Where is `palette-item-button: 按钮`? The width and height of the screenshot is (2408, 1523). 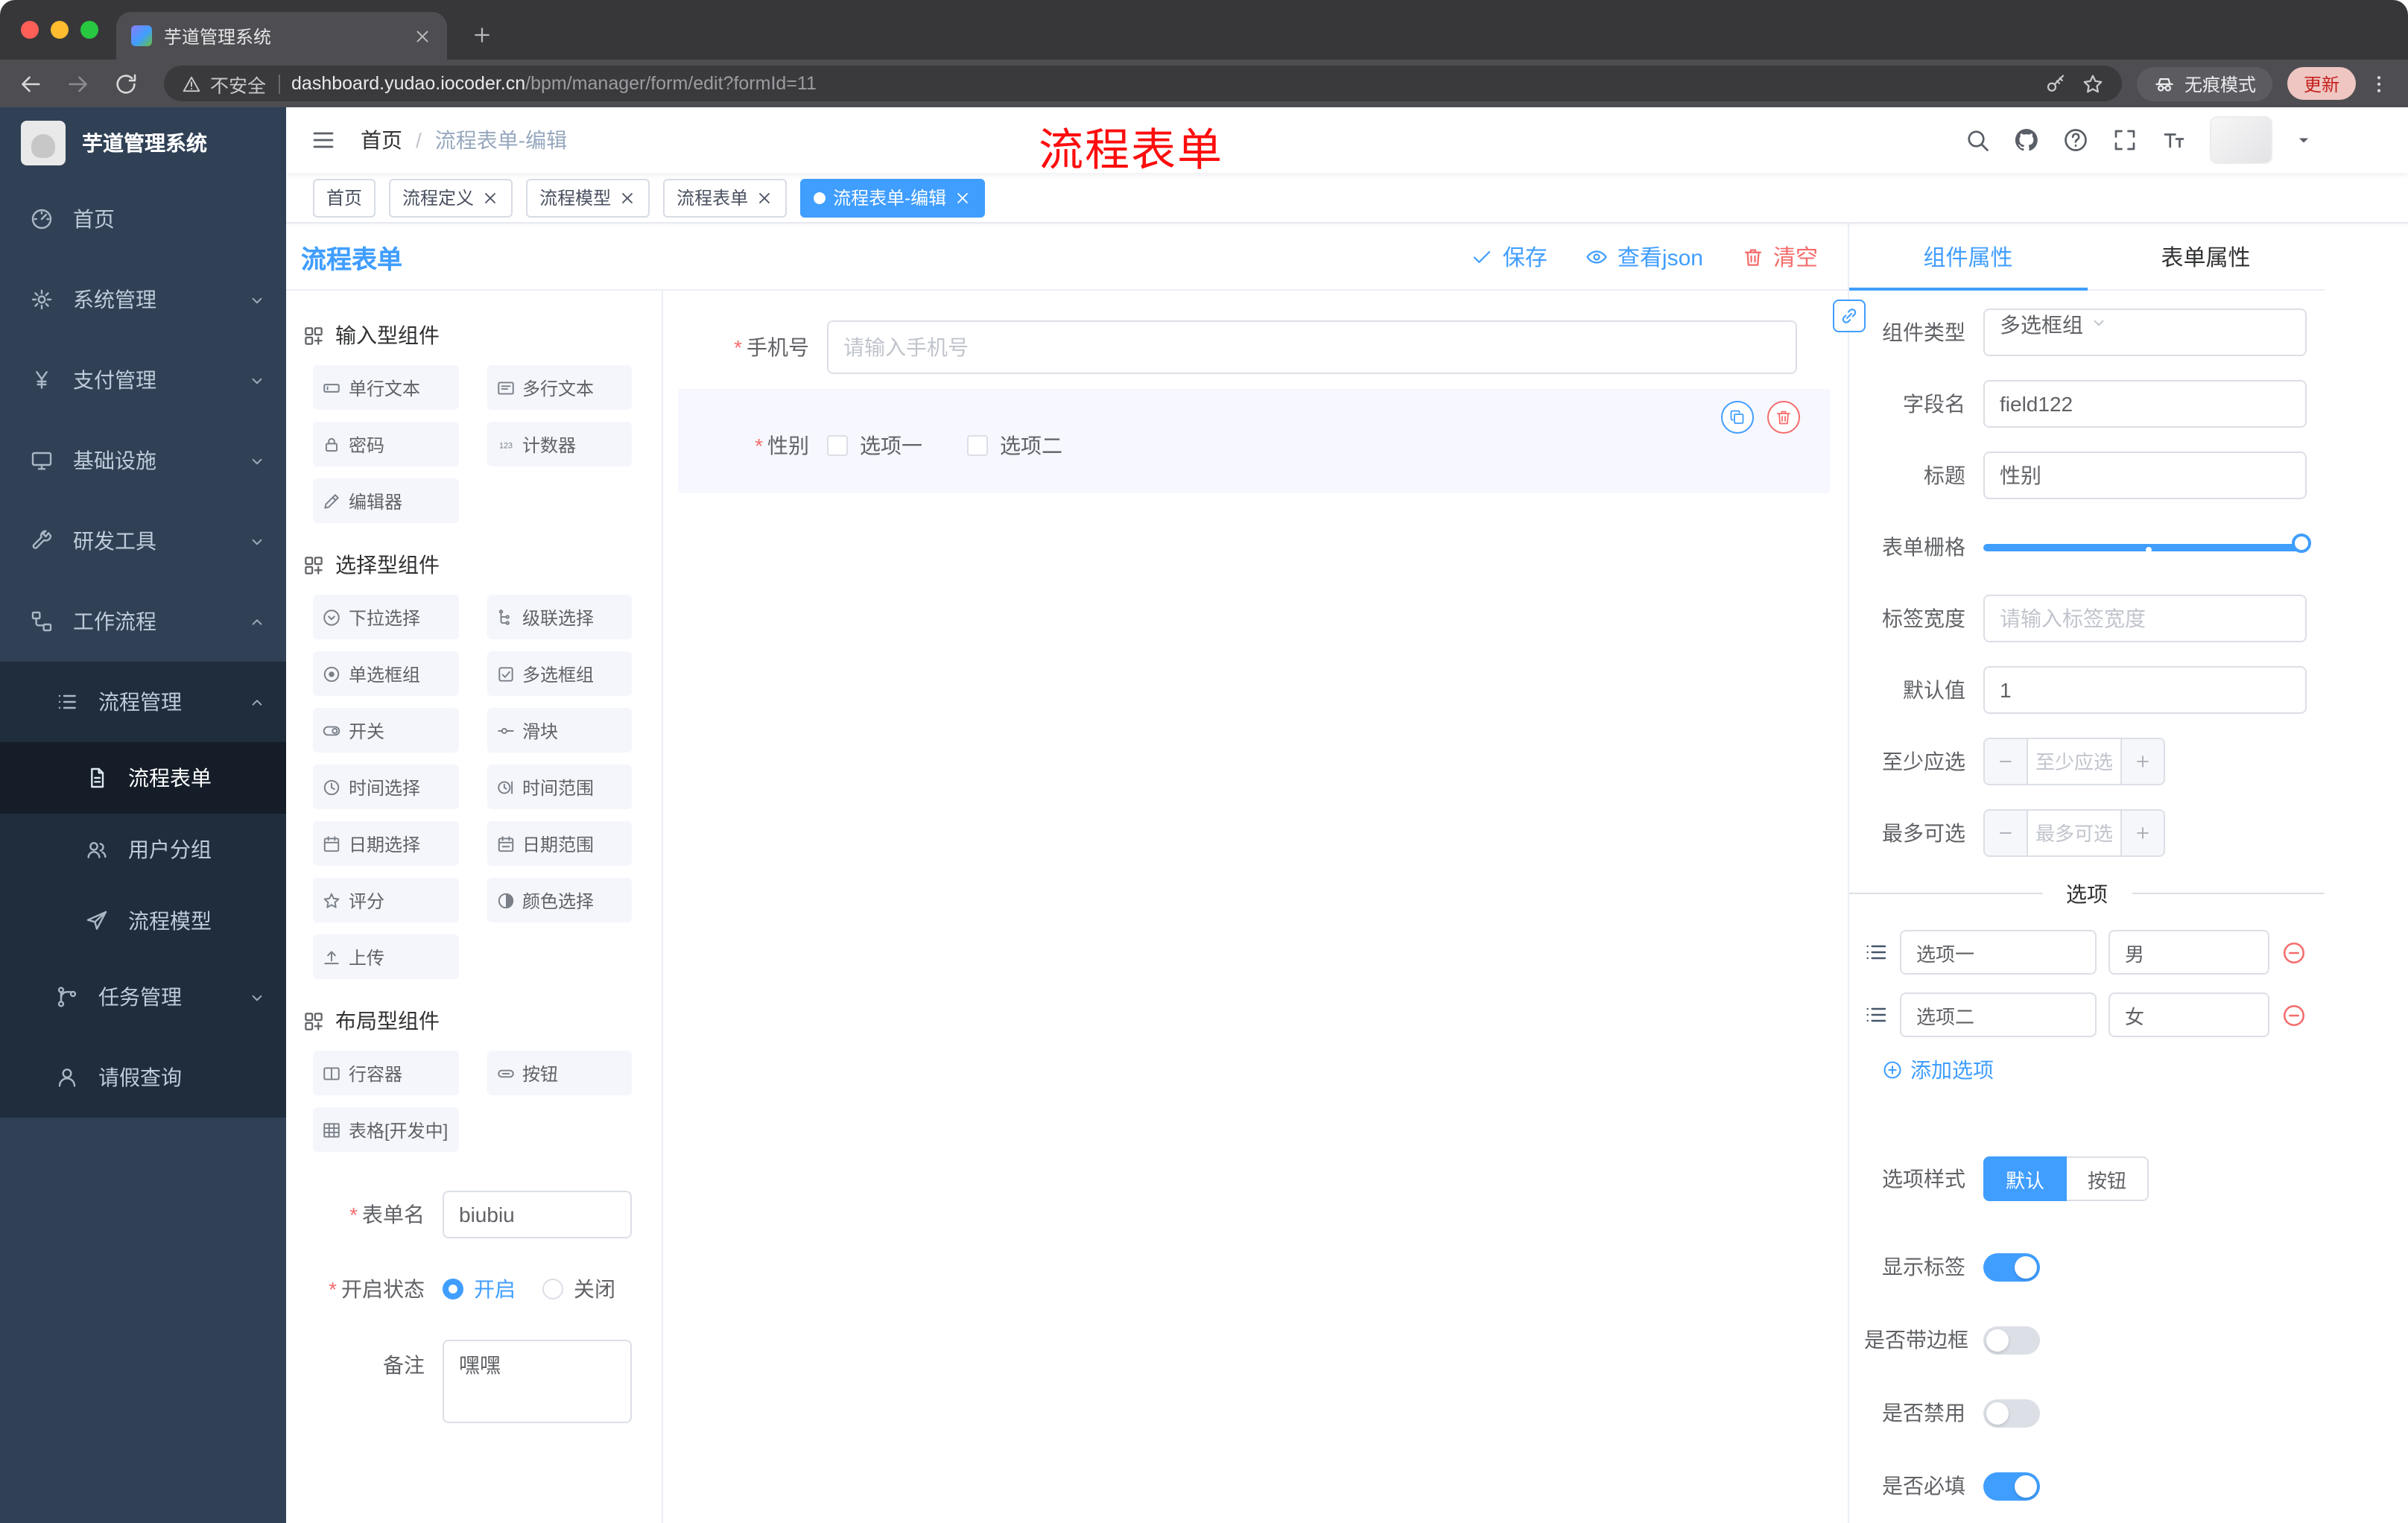
palette-item-button: 按钮 is located at coordinates (559, 1073).